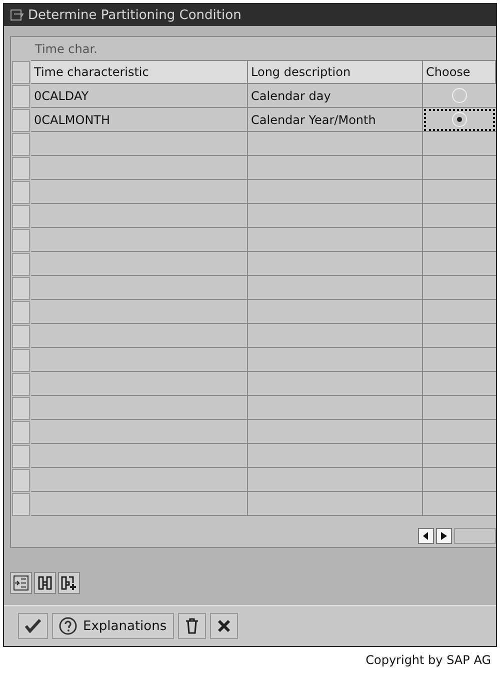  What do you see at coordinates (139, 72) in the screenshot?
I see `column-header: Time characteristic` at bounding box center [139, 72].